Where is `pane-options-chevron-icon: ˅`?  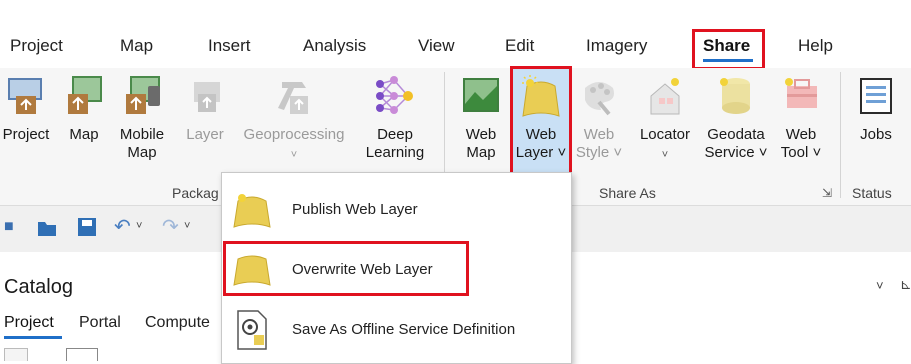 pane-options-chevron-icon: ˅ is located at coordinates (880, 285).